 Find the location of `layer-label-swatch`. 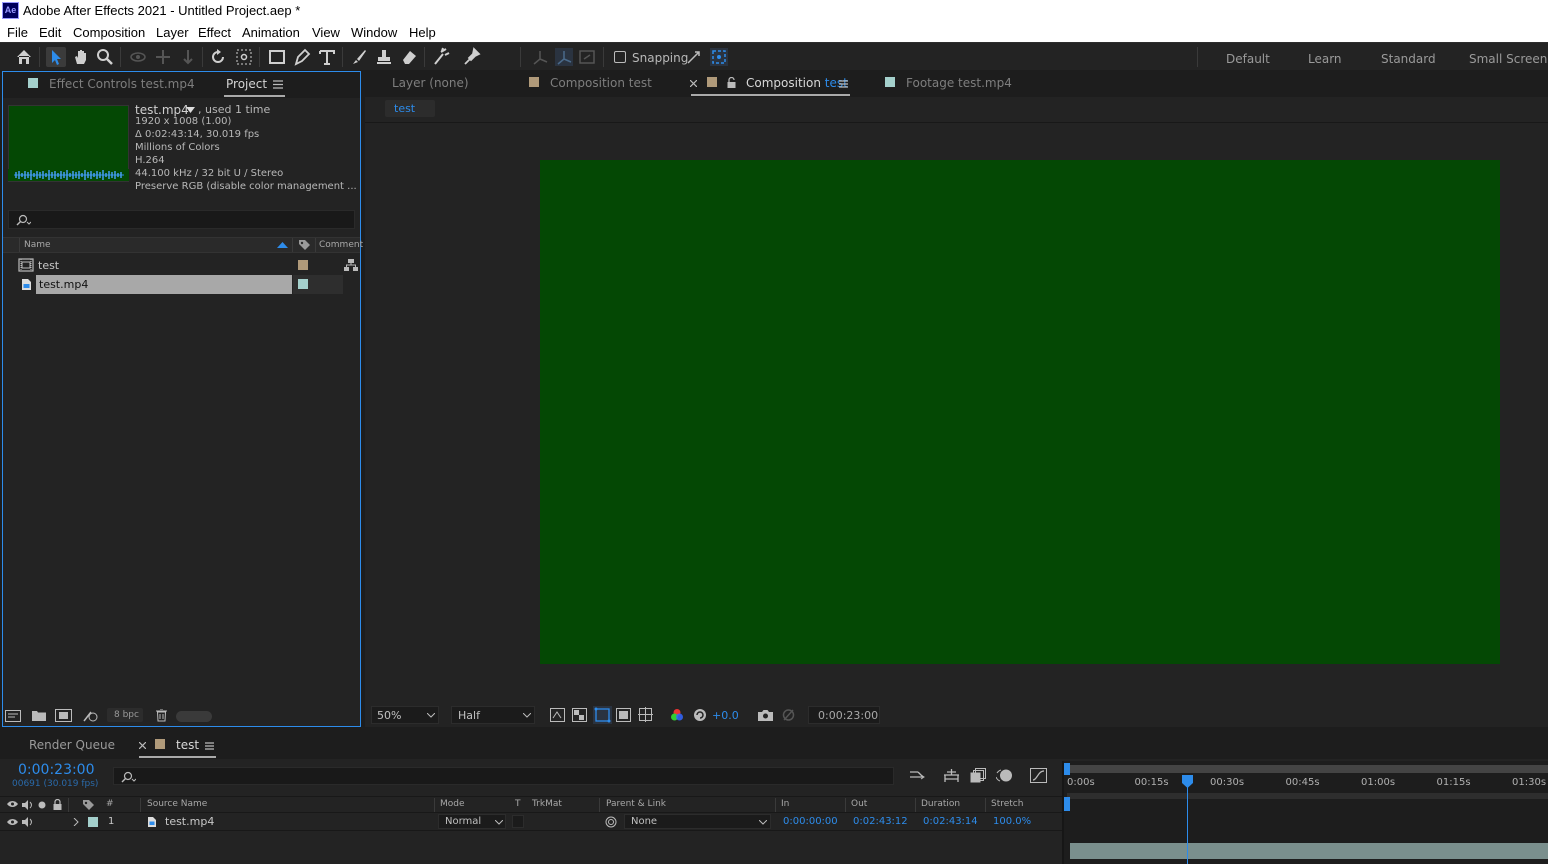

layer-label-swatch is located at coordinates (93, 822).